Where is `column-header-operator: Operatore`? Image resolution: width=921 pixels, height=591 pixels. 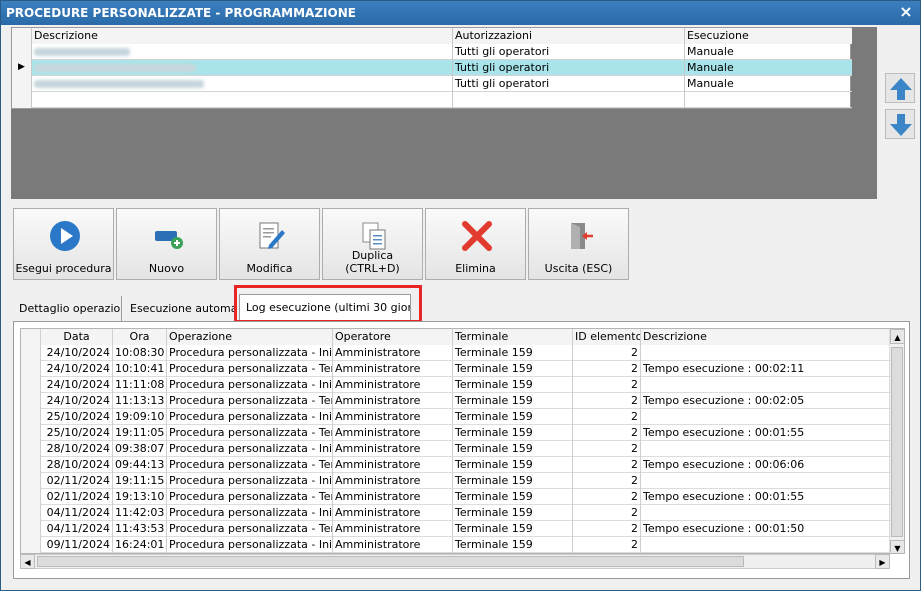
column-header-operator: Operatore is located at coordinates (393, 337).